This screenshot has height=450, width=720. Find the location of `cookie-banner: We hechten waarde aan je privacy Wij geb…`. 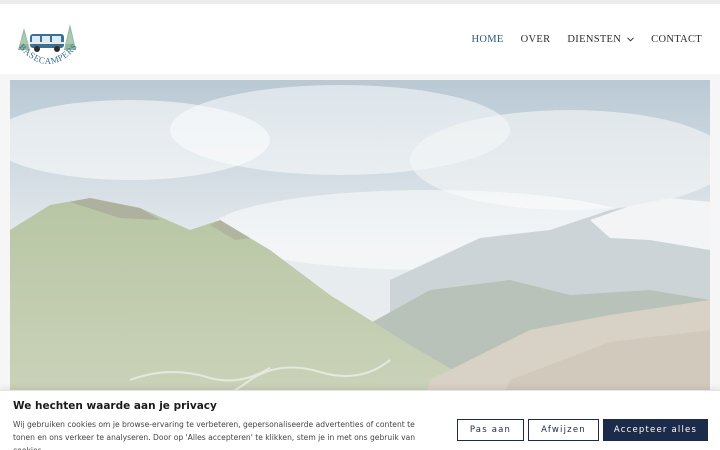

cookie-banner: We hechten waarde aan je privacy Wij geb… is located at coordinates (360, 420).